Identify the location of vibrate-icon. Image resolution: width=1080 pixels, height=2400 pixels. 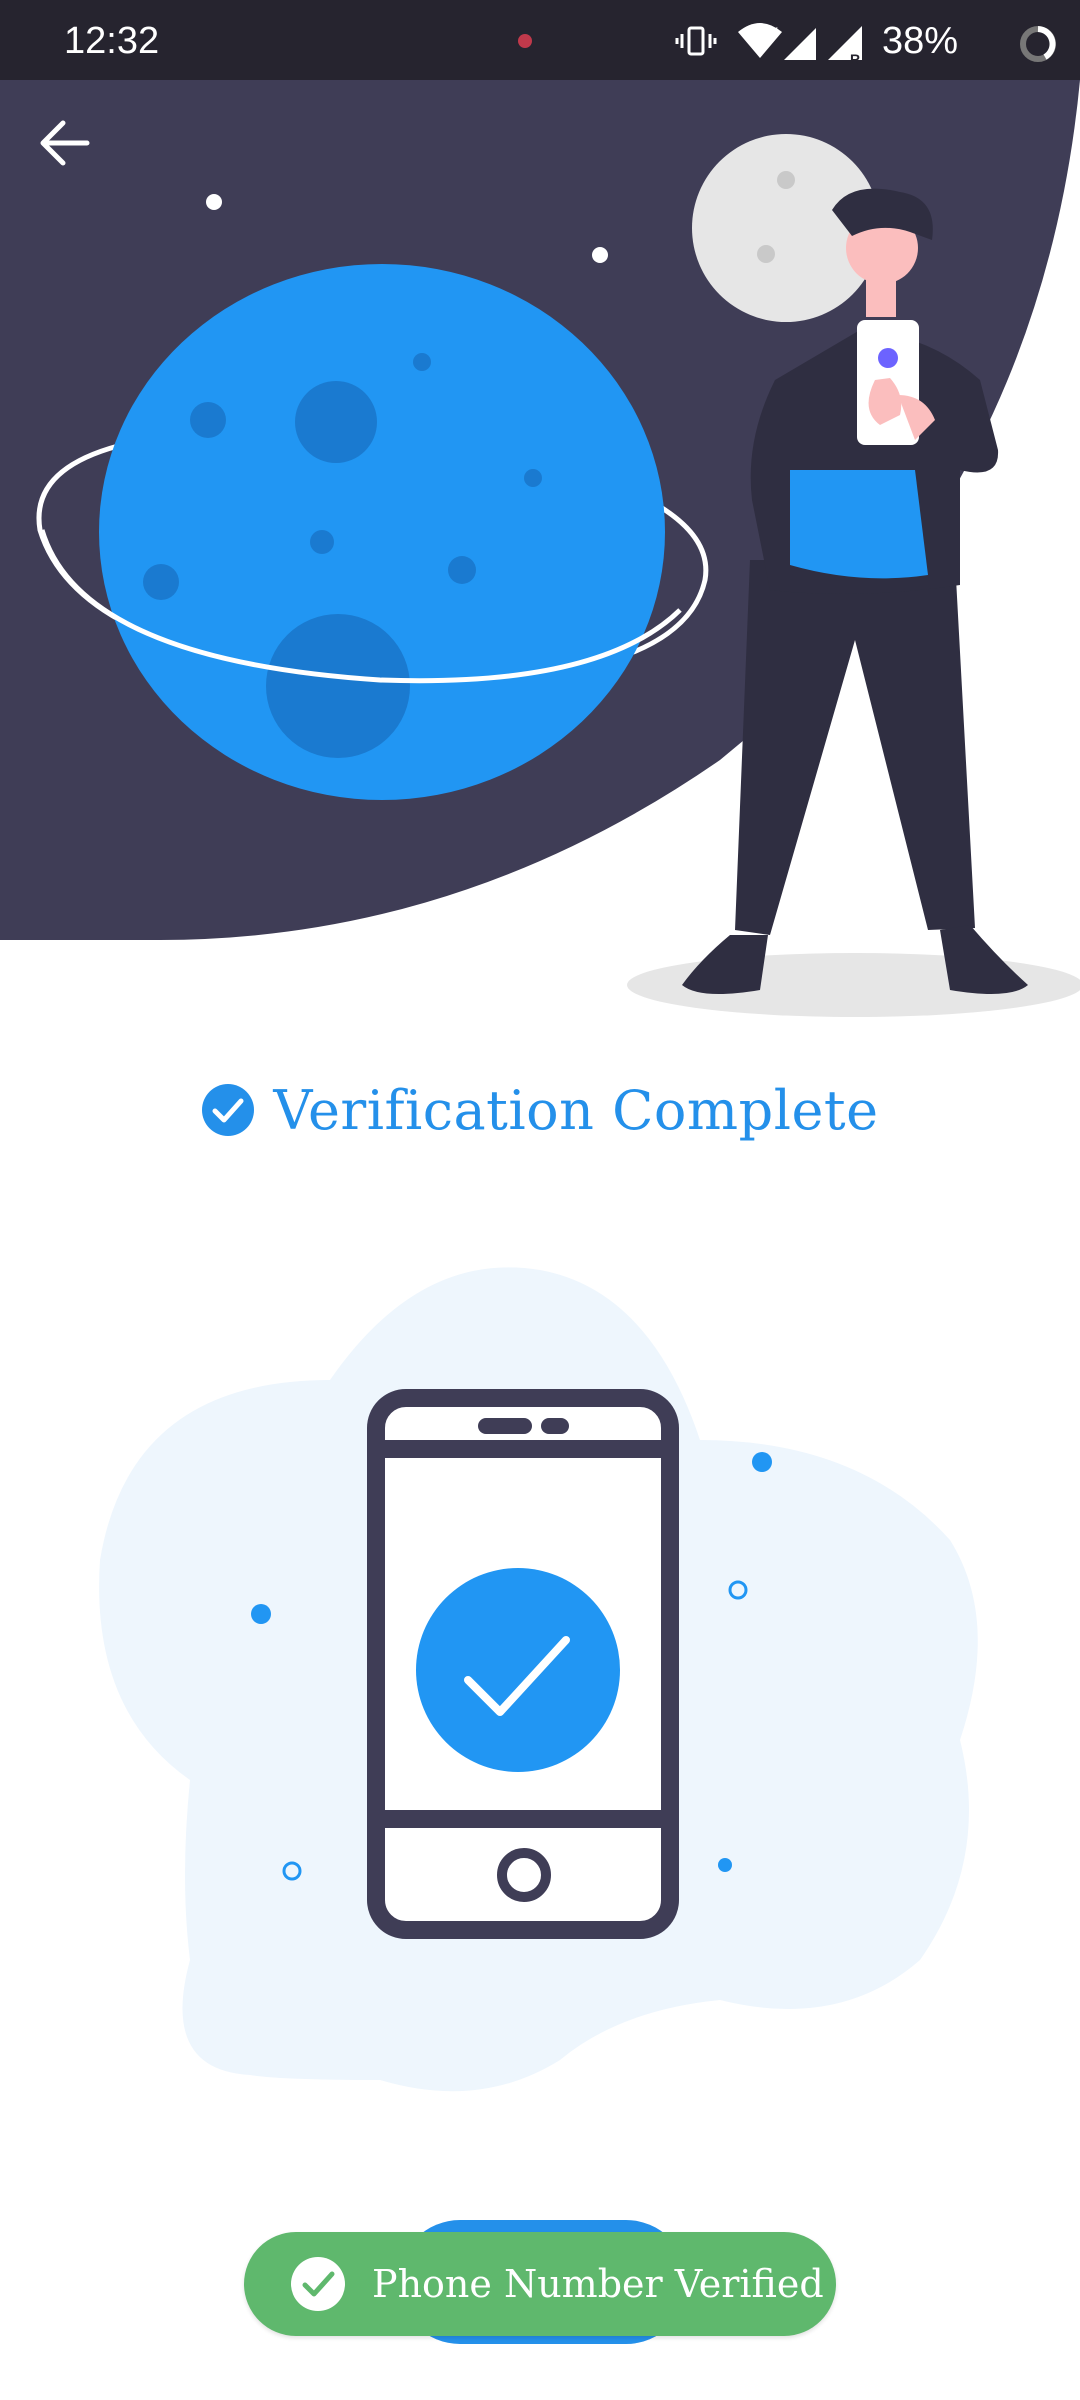
(696, 41).